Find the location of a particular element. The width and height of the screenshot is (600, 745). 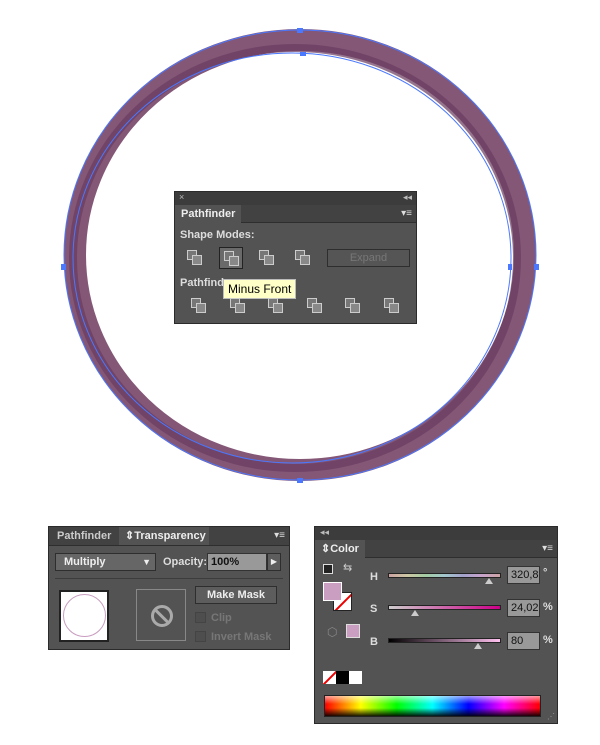

anchor-bottom is located at coordinates (300, 480).